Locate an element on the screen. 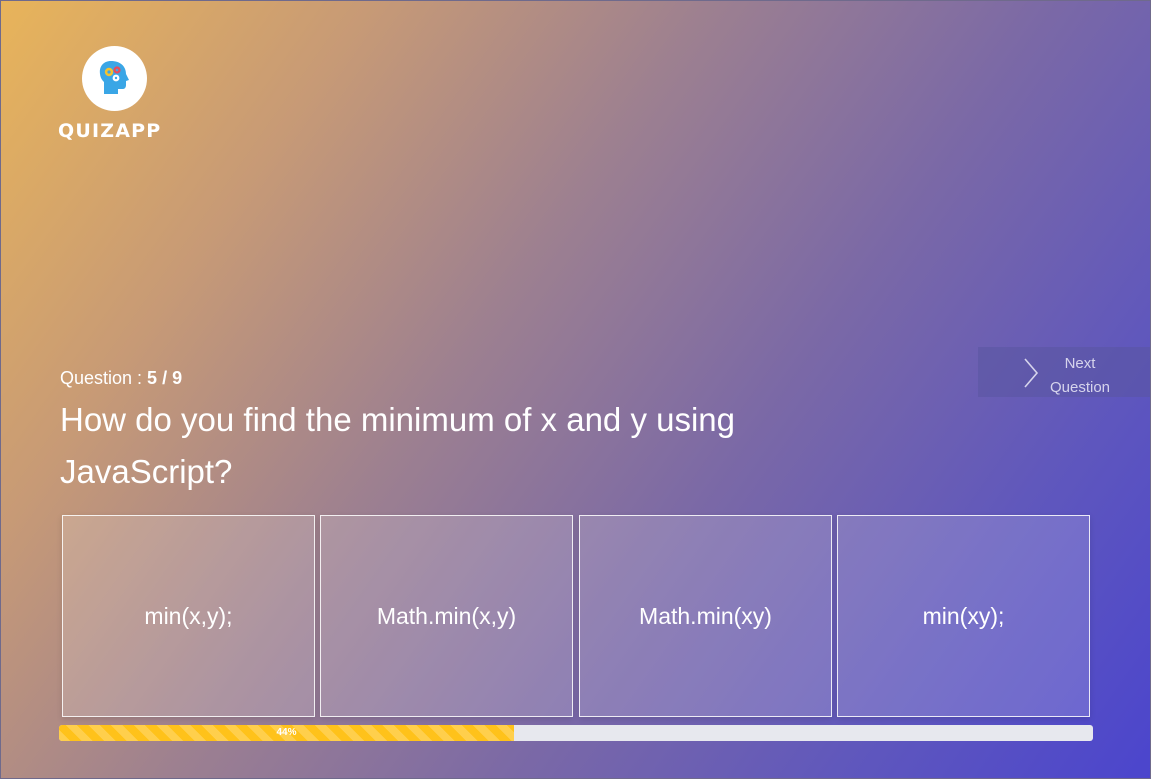 The width and height of the screenshot is (1151, 779). next-label-line1: Next is located at coordinates (1080, 363).